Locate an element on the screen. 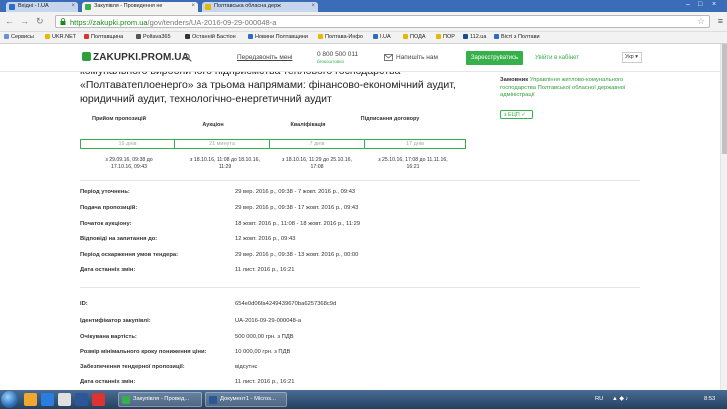 The height and width of the screenshot is (409, 727). maximize-icon: □ is located at coordinates (700, 4).